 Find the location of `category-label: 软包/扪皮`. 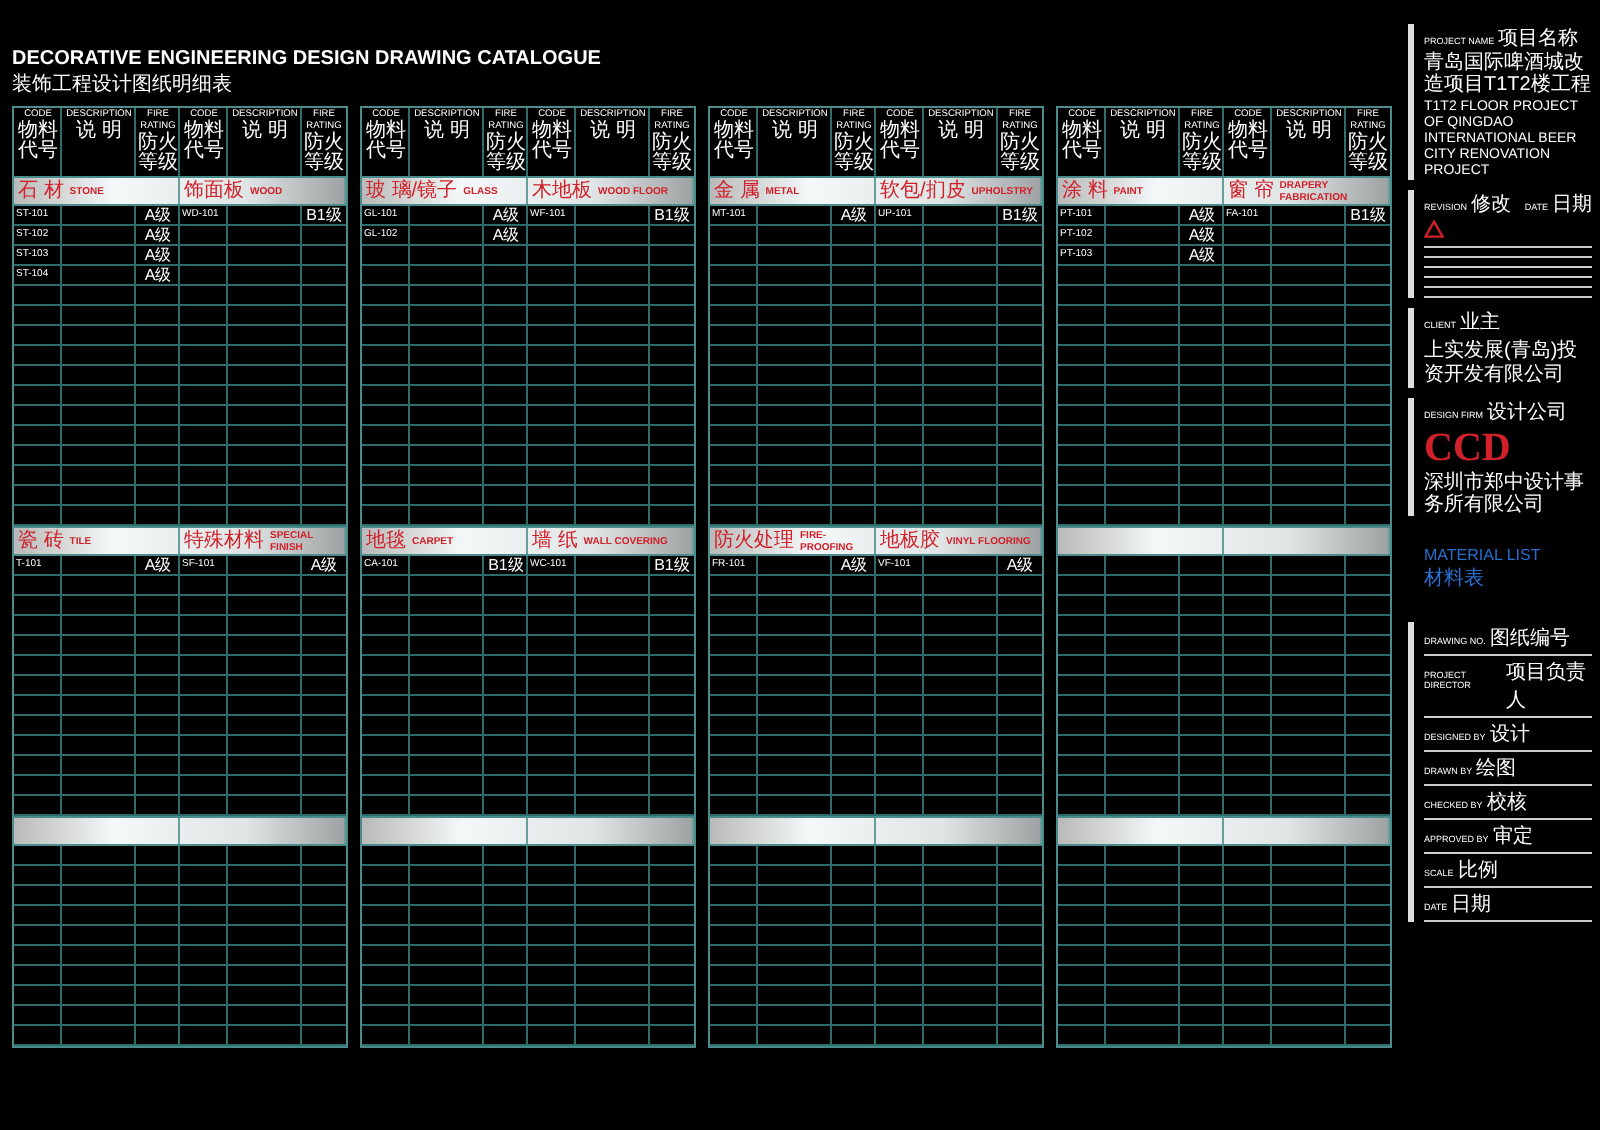

category-label: 软包/扪皮 is located at coordinates (923, 191).